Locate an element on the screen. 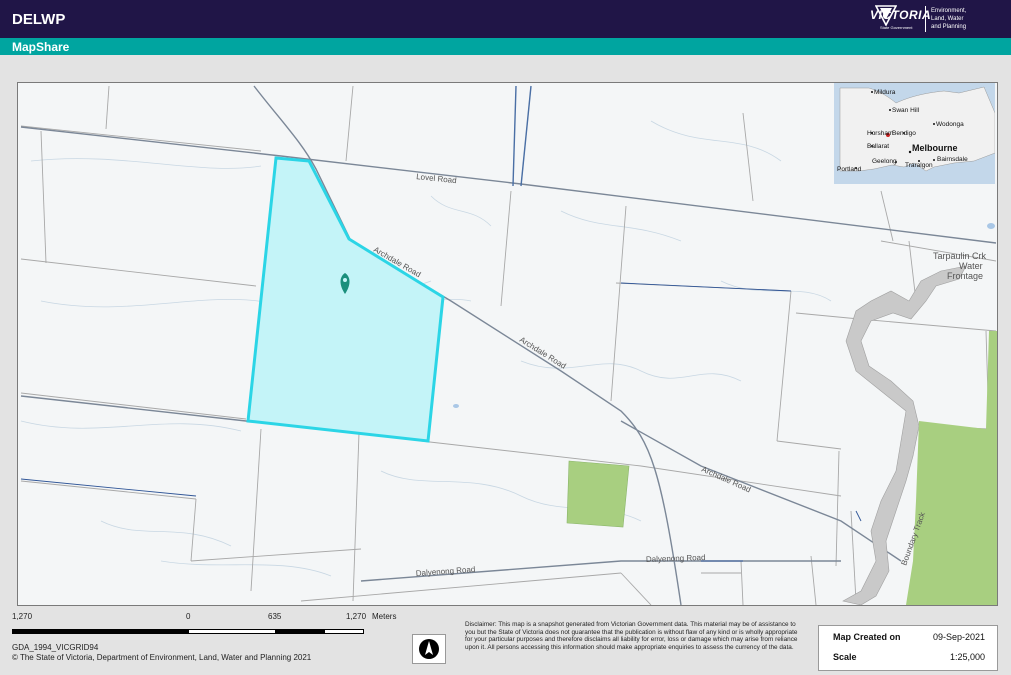 The image size is (1011, 675). scale-unit: Meters is located at coordinates (384, 616).